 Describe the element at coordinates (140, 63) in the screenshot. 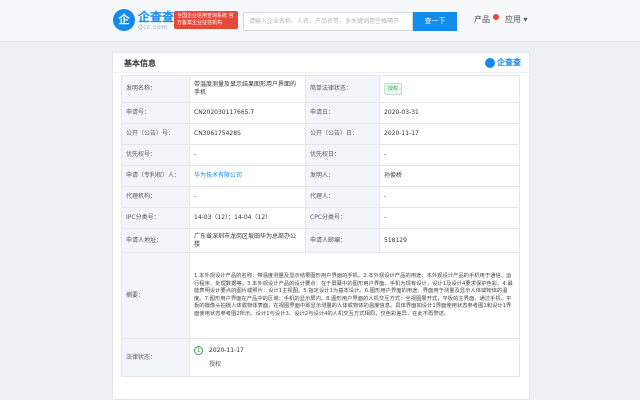

I see `panel-title: 基本信息` at that location.